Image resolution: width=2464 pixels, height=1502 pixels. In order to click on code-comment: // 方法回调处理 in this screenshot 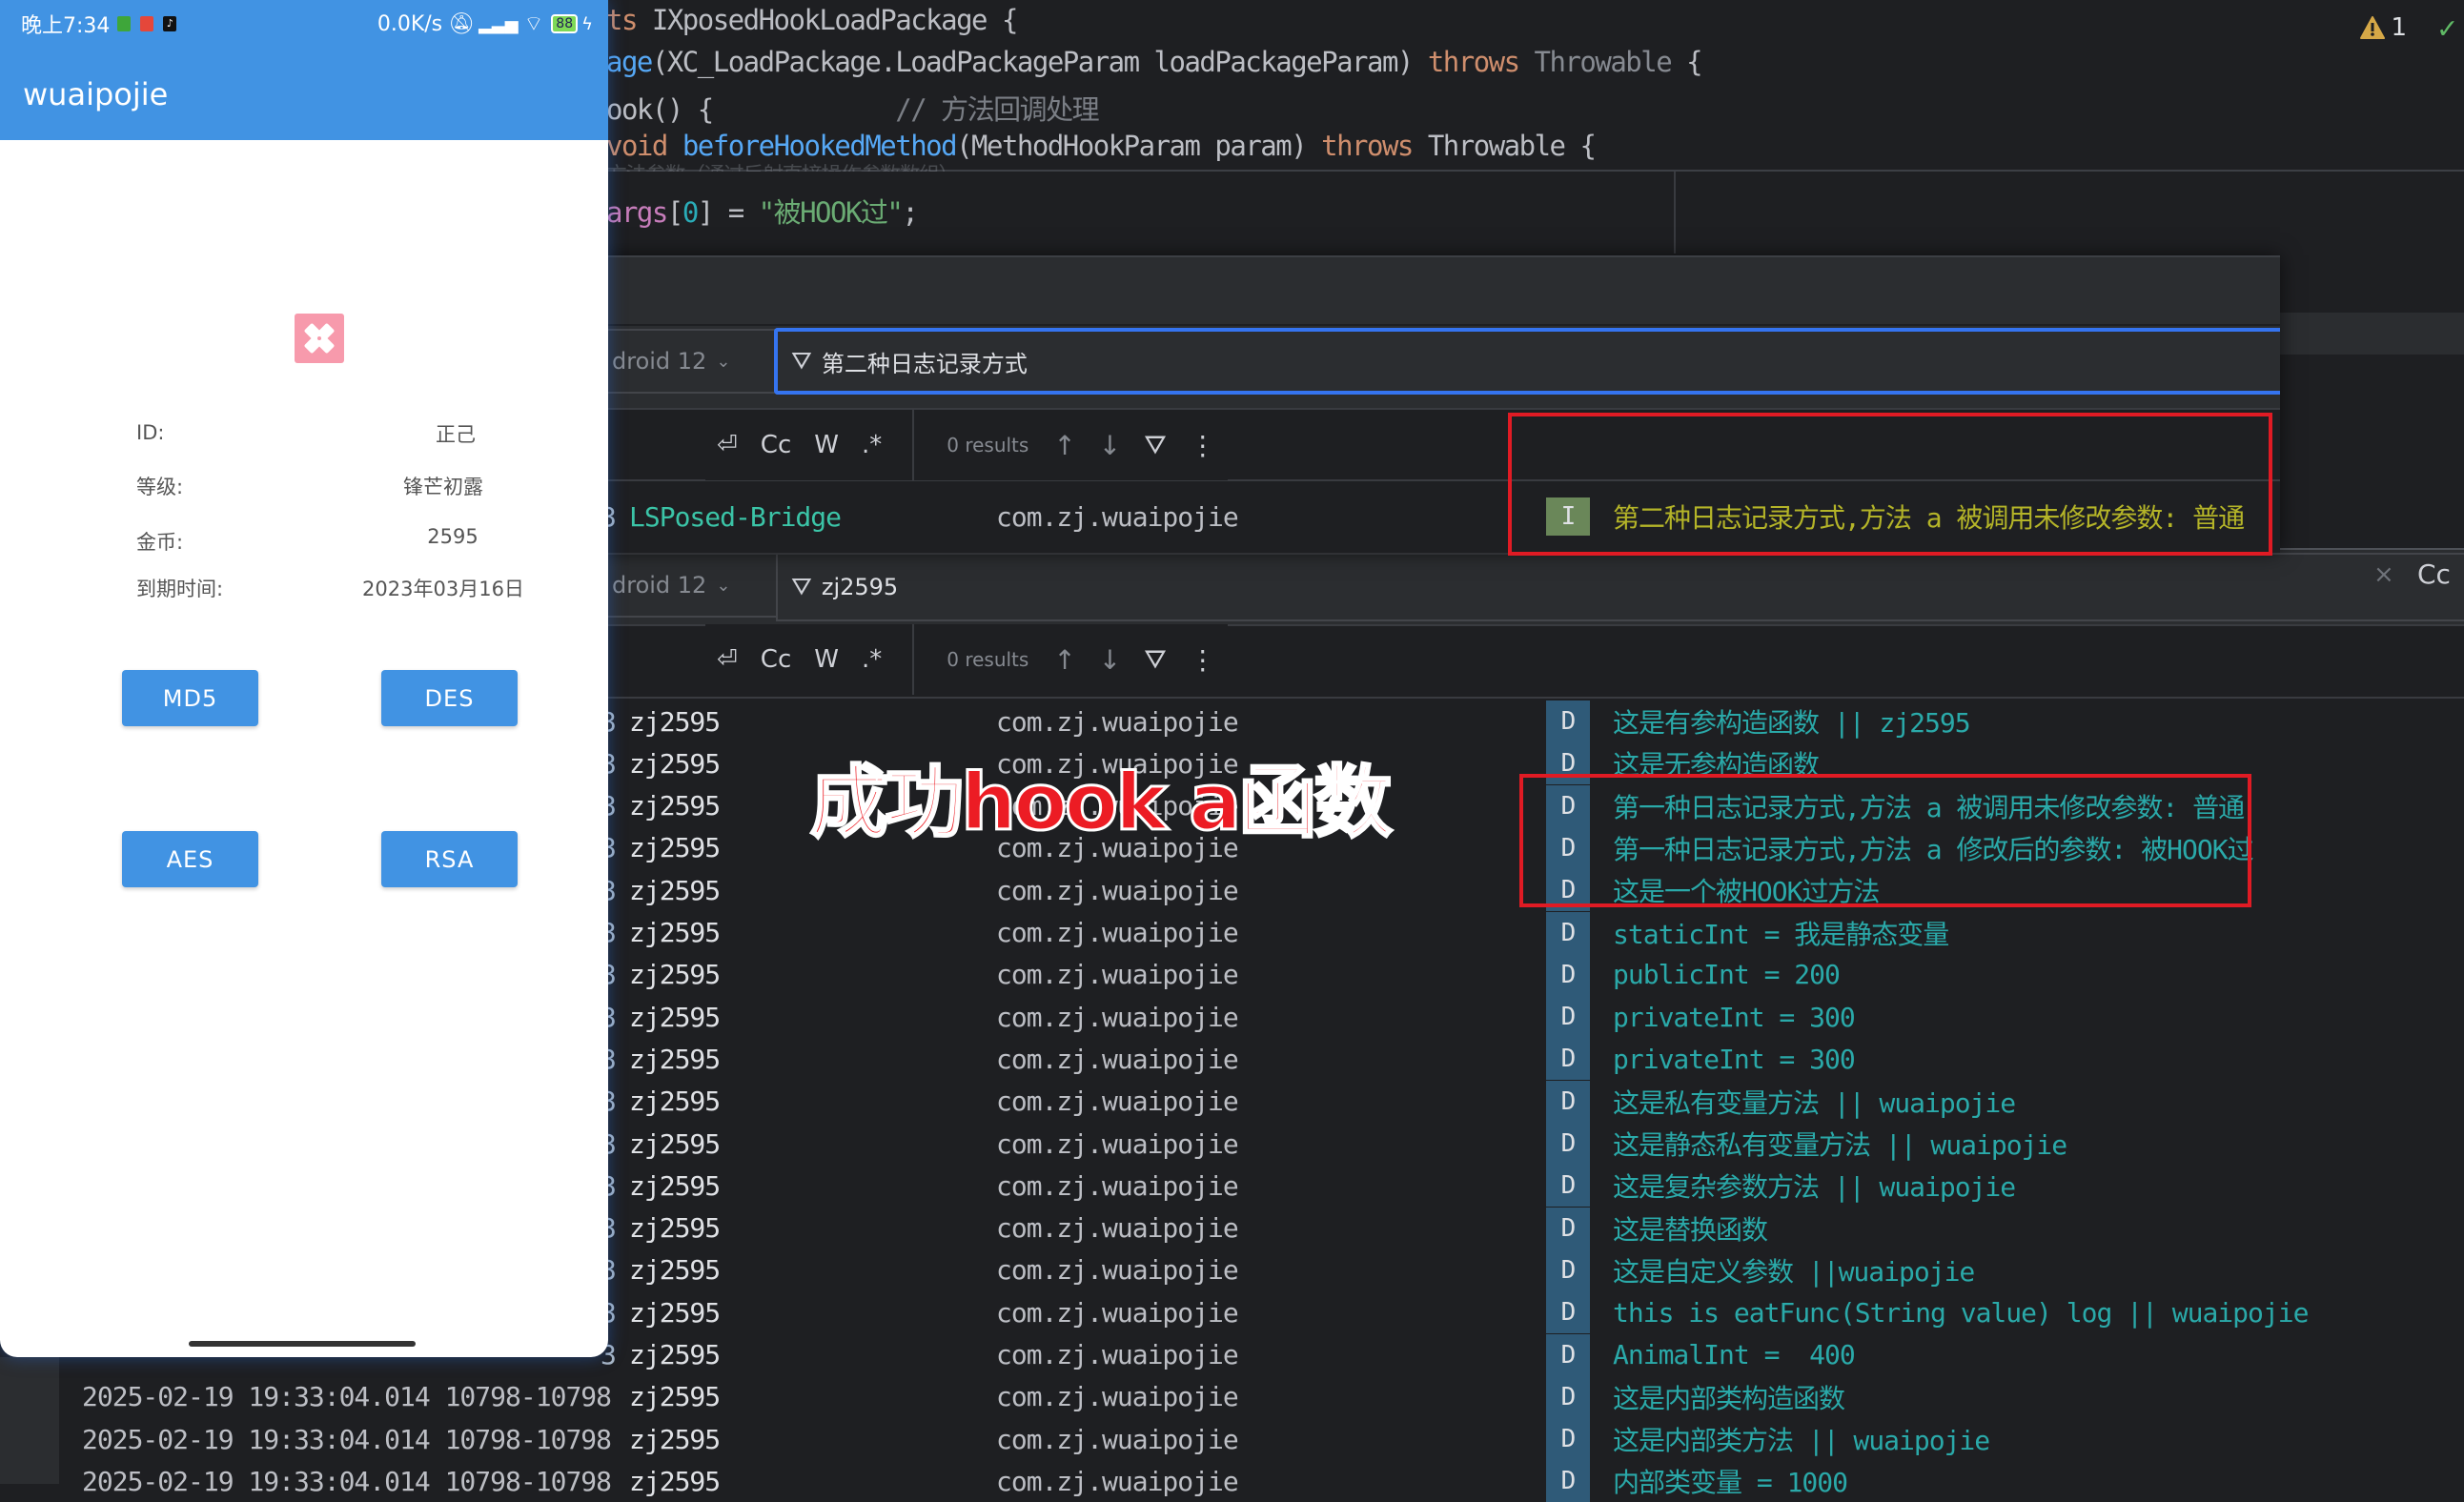, I will do `click(905, 110)`.